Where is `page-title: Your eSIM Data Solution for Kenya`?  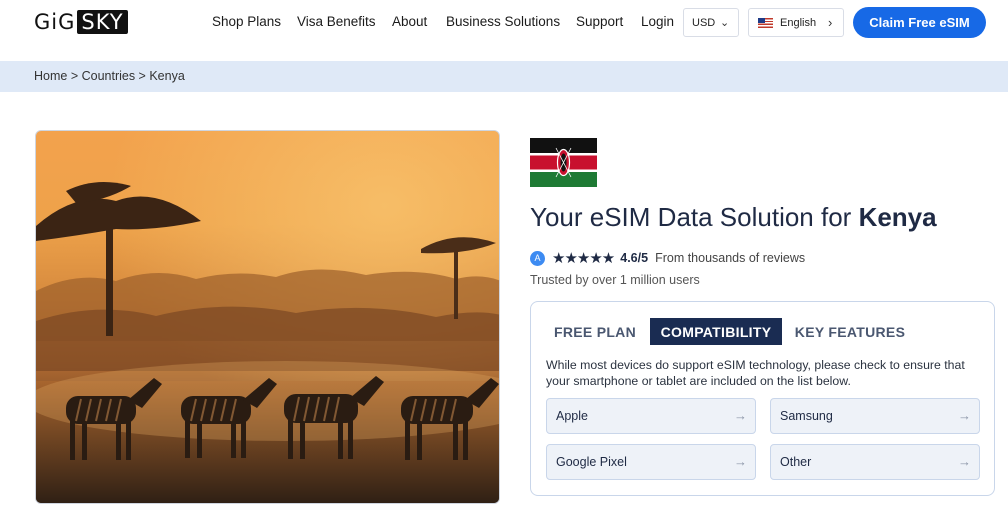
page-title: Your eSIM Data Solution for Kenya is located at coordinates (733, 217).